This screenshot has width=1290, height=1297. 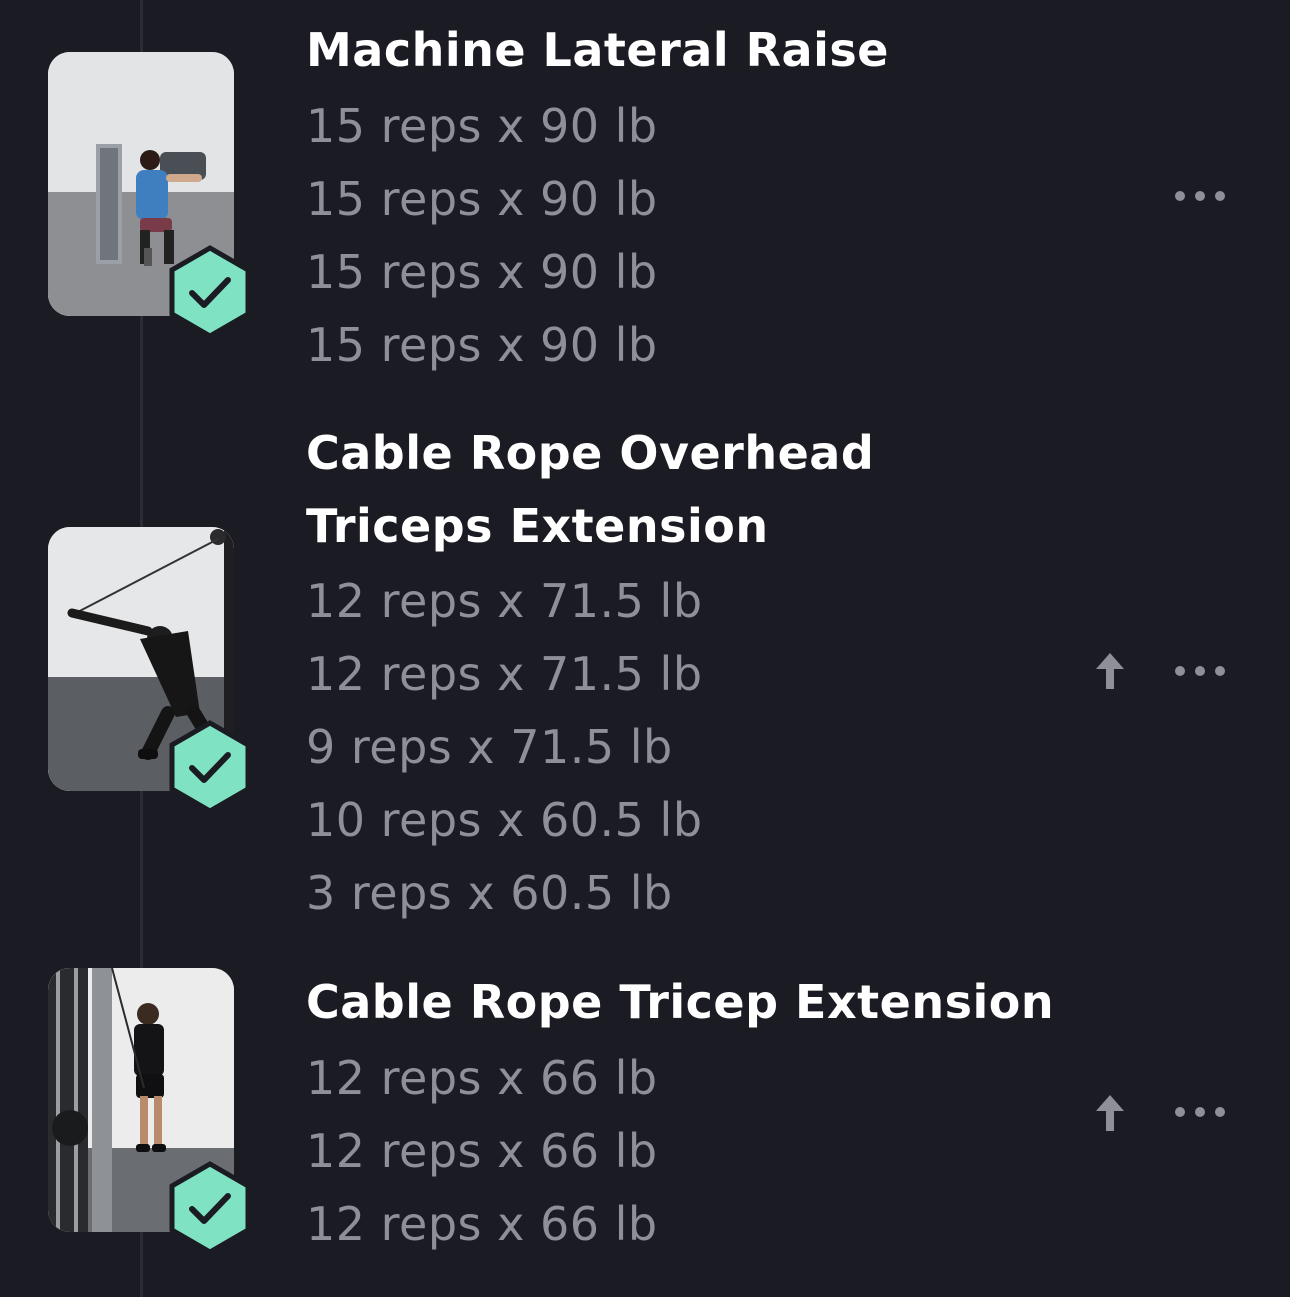 What do you see at coordinates (686, 1002) in the screenshot?
I see `exercise-title: Cable Rope Tricep Extension` at bounding box center [686, 1002].